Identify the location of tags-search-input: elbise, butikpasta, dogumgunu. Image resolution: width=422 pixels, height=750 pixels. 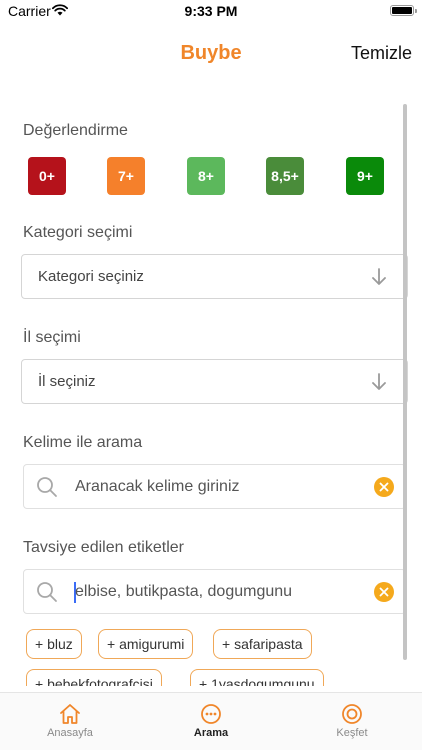
(214, 591).